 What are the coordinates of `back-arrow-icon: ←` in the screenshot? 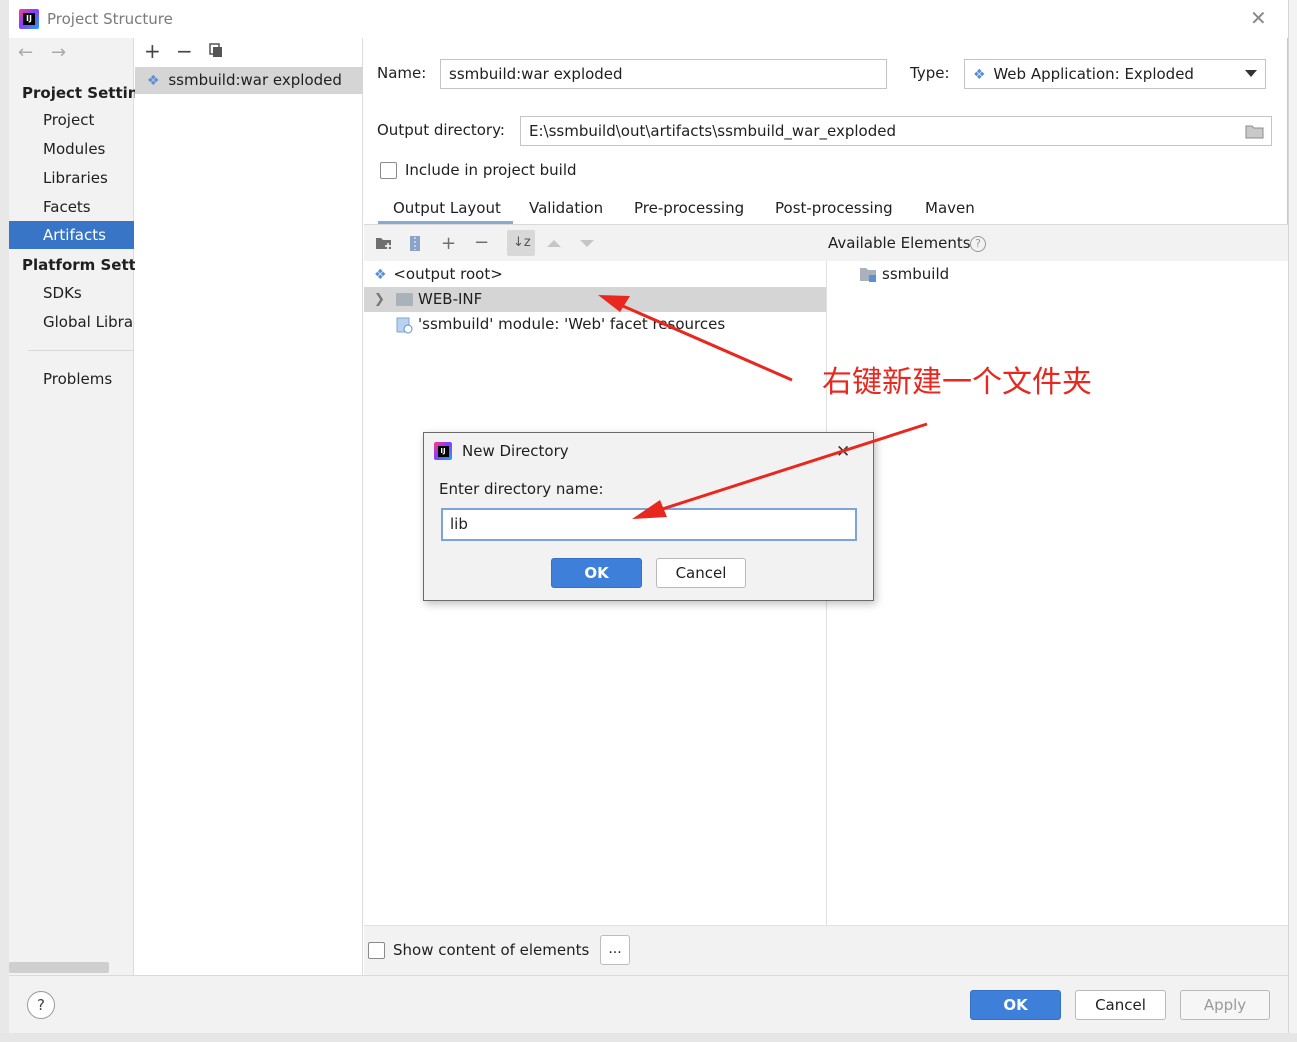 It's located at (25, 52).